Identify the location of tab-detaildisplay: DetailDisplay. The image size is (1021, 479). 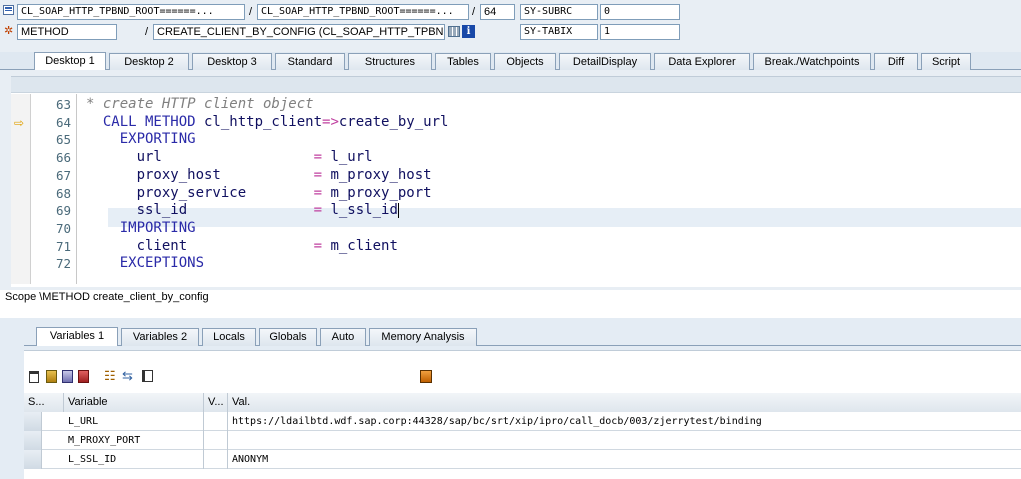
(605, 62).